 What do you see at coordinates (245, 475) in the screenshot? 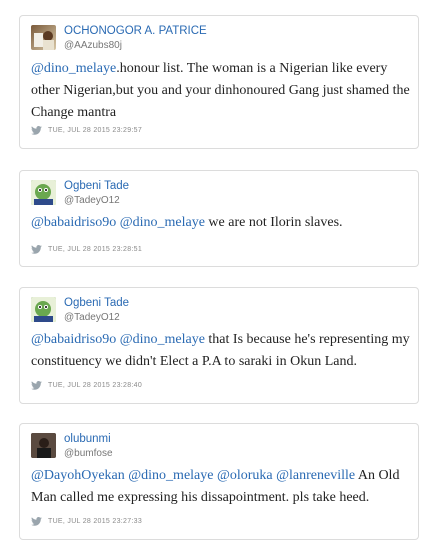
I see `mention-link: @oloruka` at bounding box center [245, 475].